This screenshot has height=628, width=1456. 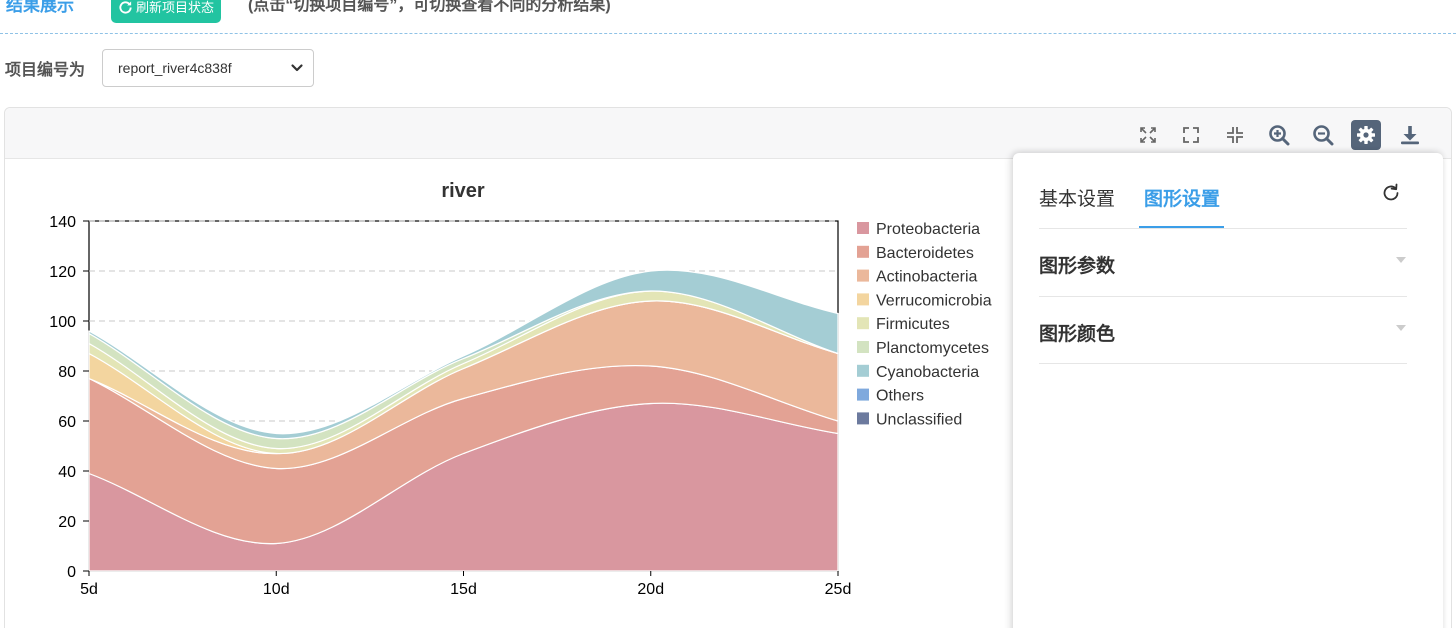 What do you see at coordinates (429, 7) in the screenshot?
I see `switch-hint: (点击“切换项目编号”，可切换查看不同的分析结果)` at bounding box center [429, 7].